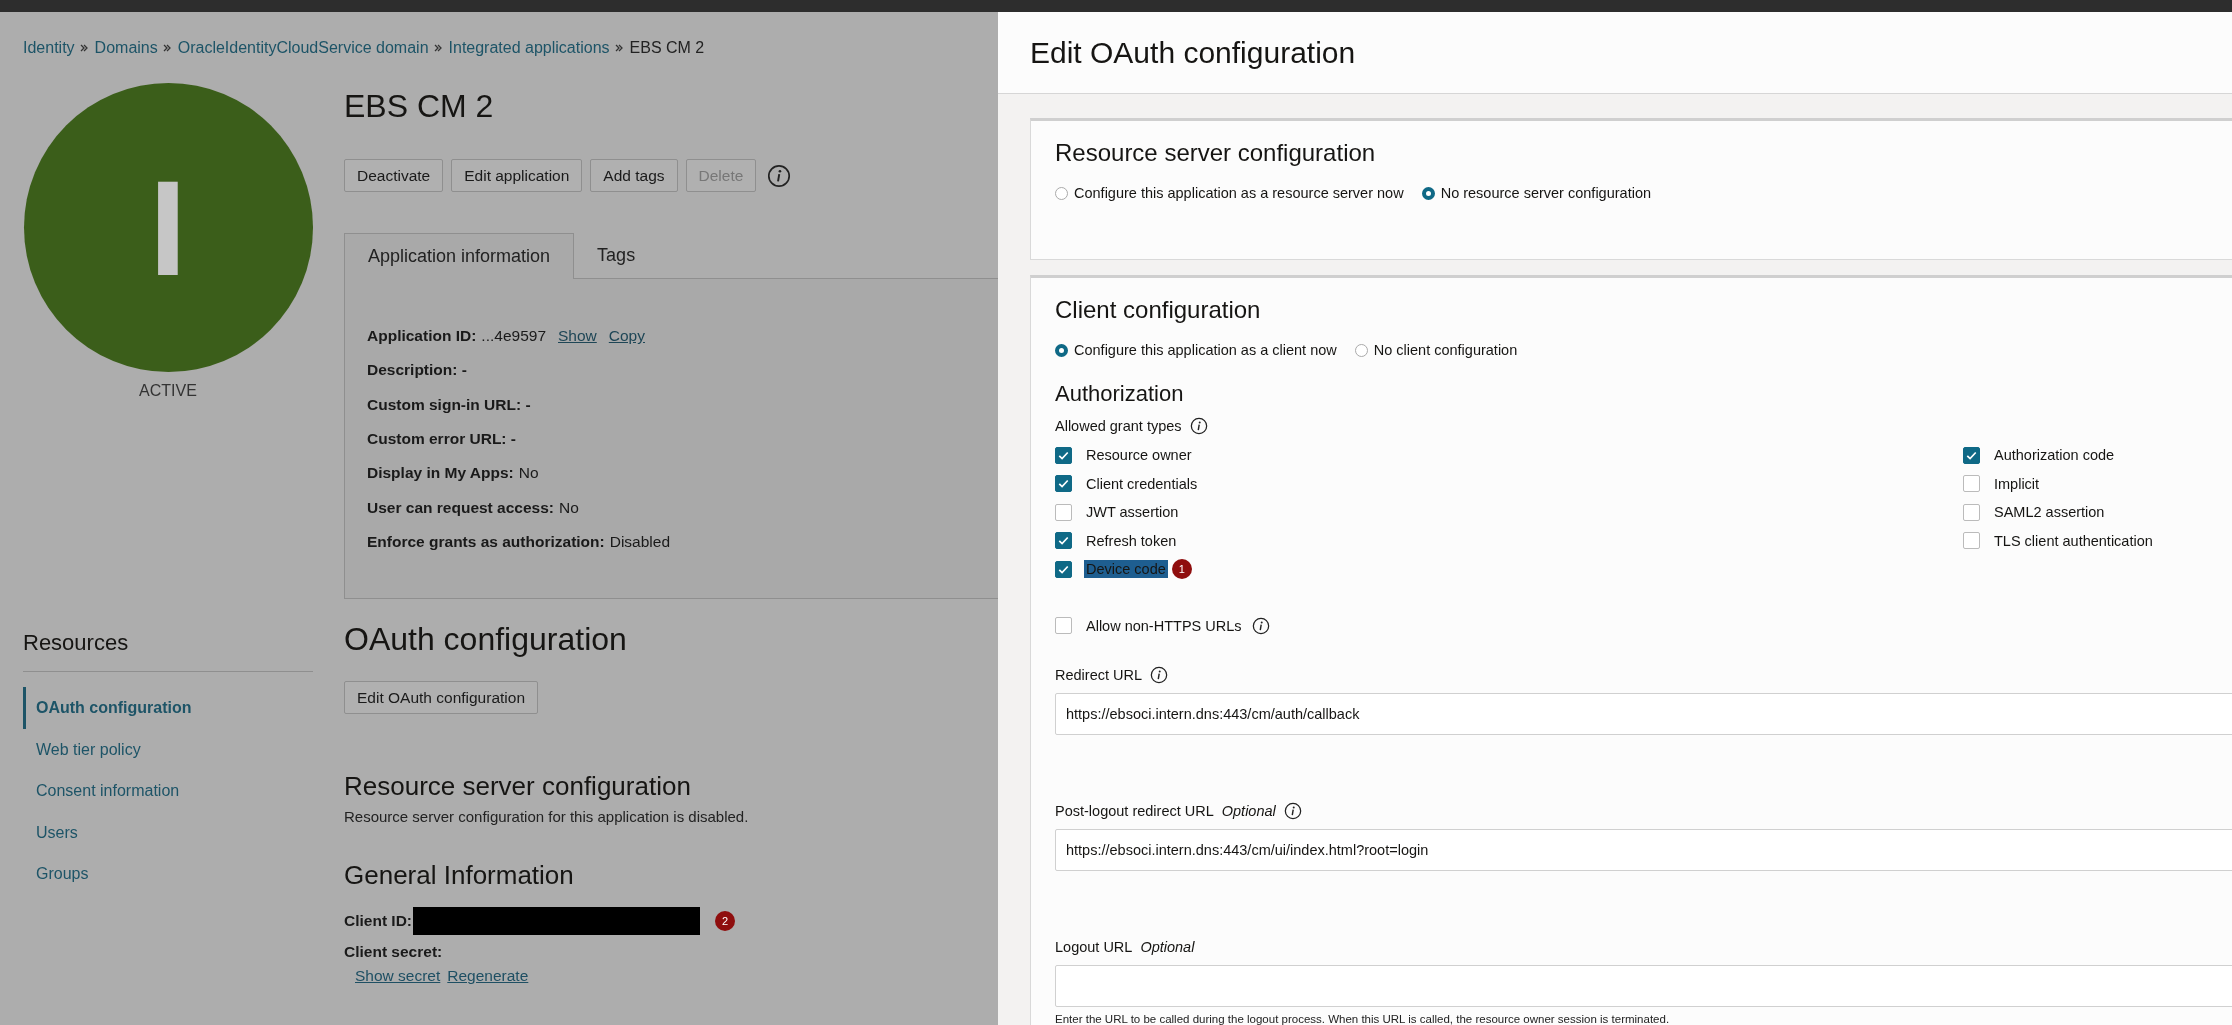  What do you see at coordinates (378, 921) in the screenshot?
I see `info-label: Client ID:` at bounding box center [378, 921].